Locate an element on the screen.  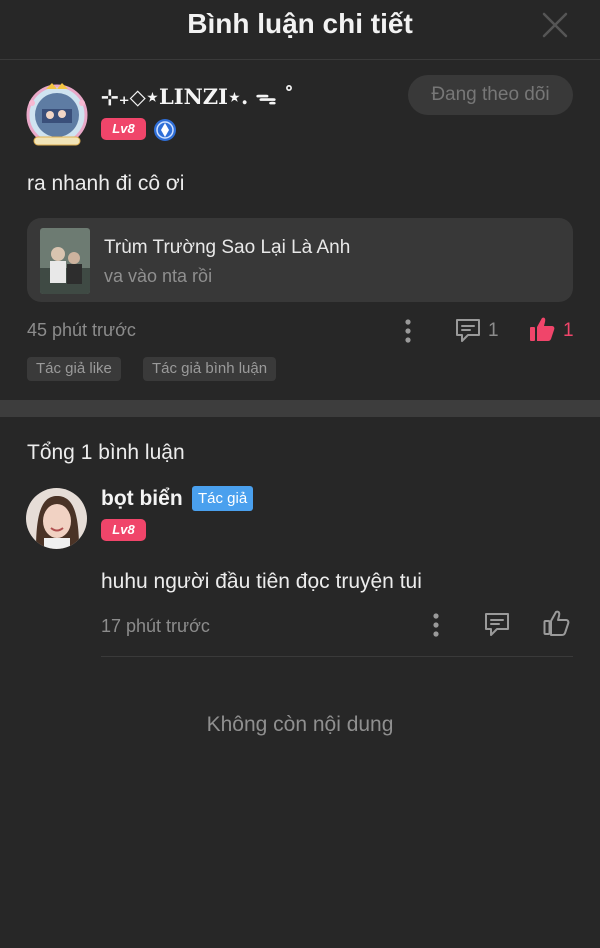
reply-username: bọt biển is located at coordinates (142, 499).